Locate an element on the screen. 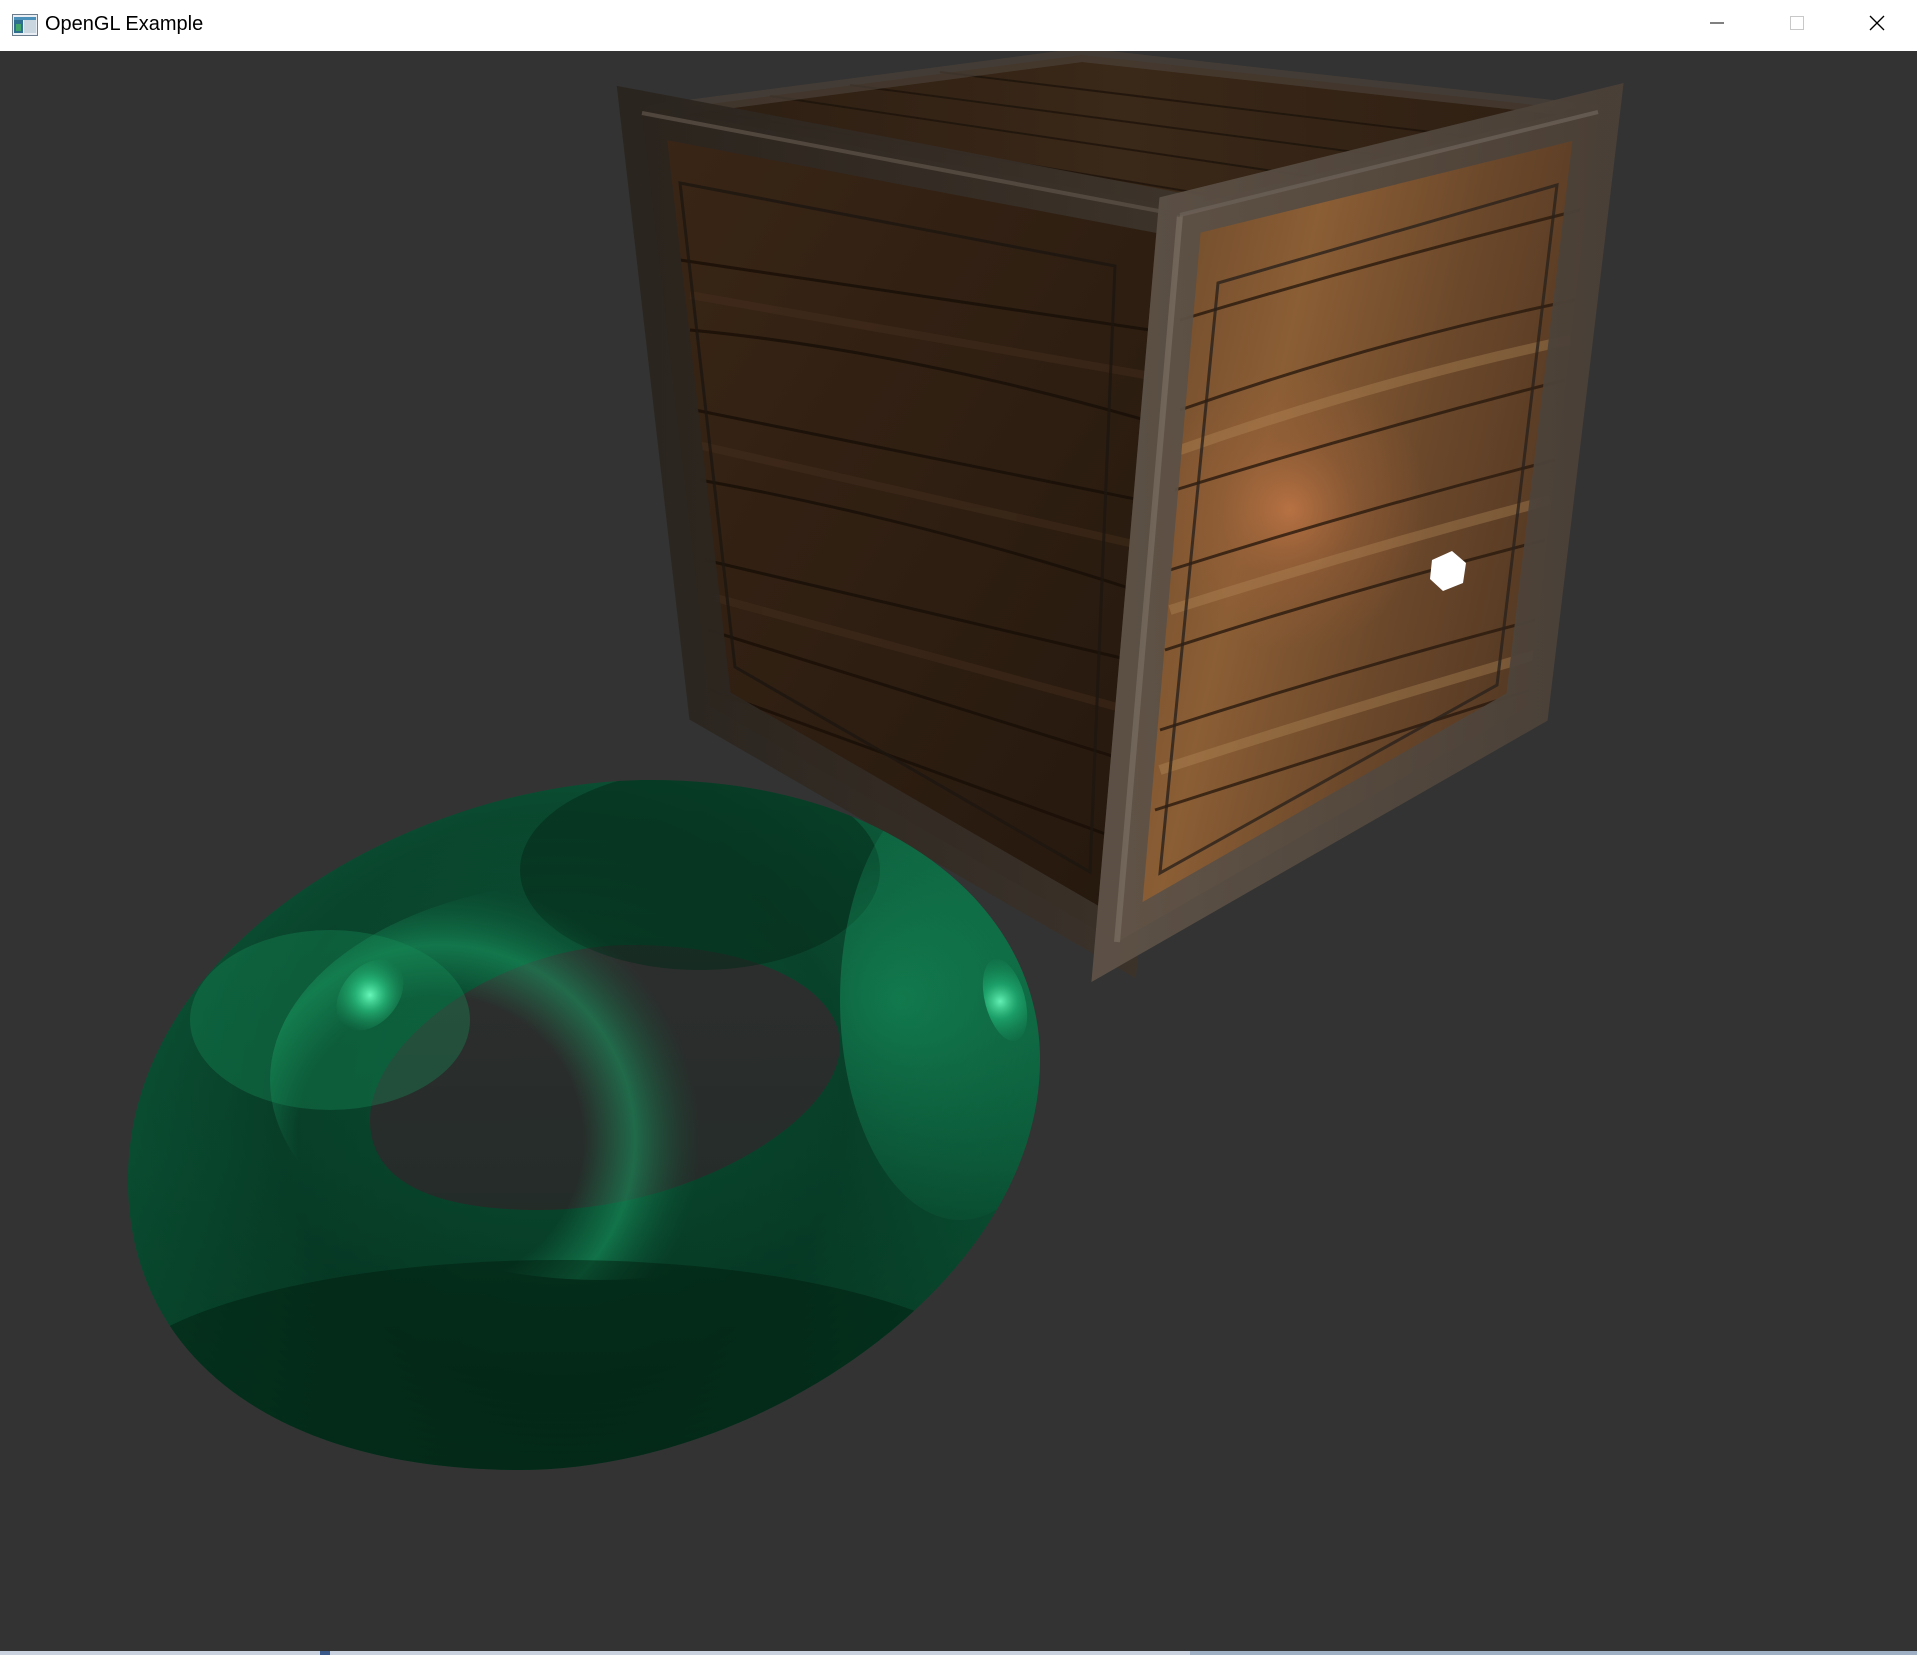 The width and height of the screenshot is (1917, 1655). maximize-button is located at coordinates (1797, 25).